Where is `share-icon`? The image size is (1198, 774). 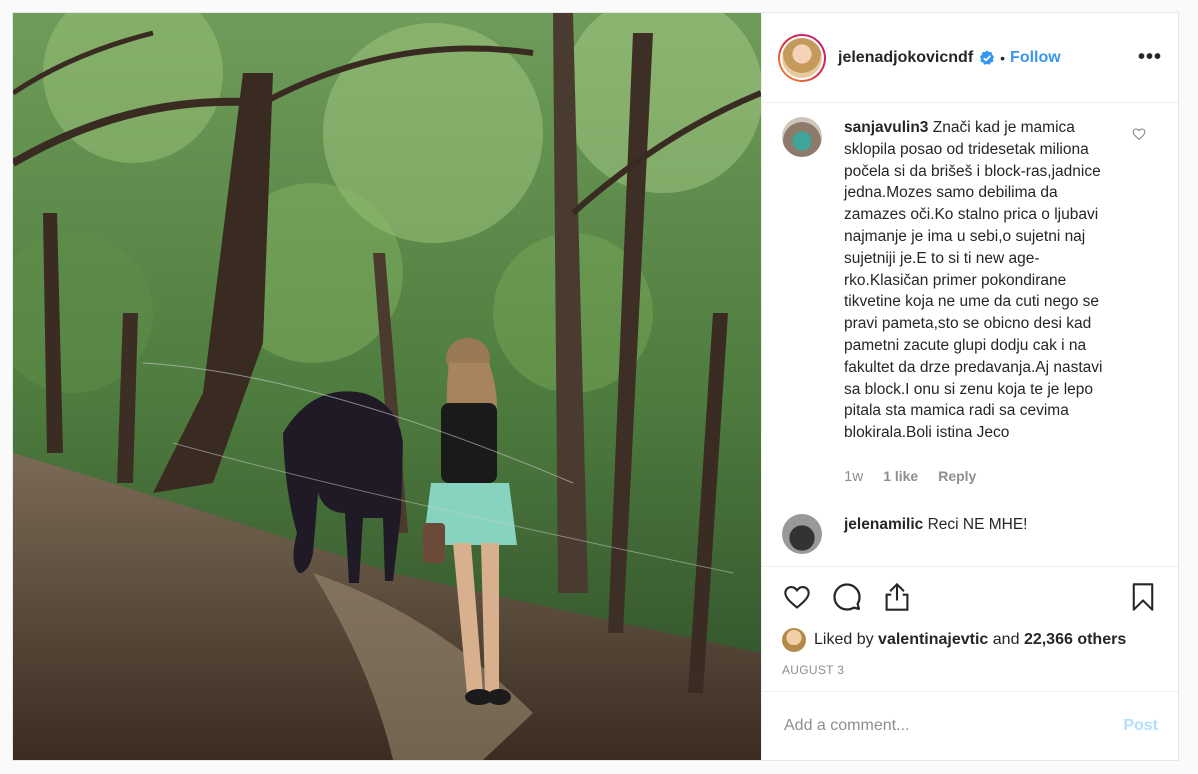
share-icon is located at coordinates (897, 596).